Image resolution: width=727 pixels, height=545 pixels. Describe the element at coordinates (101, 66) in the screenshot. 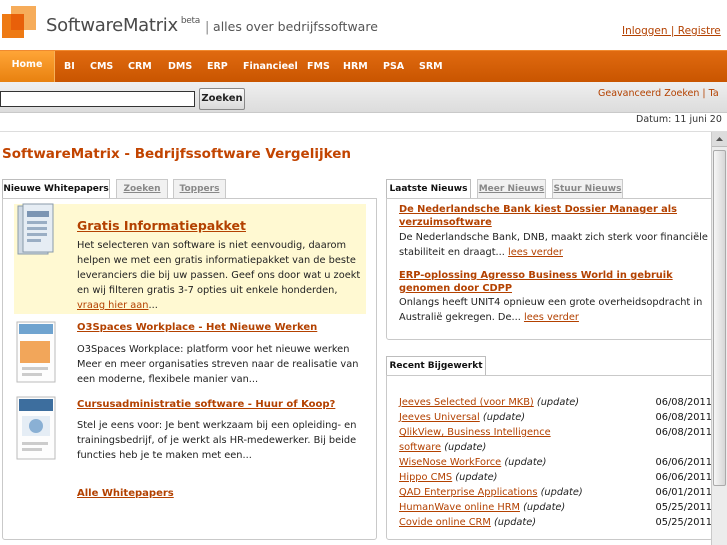

I see `nav-item-cms: CMS` at that location.